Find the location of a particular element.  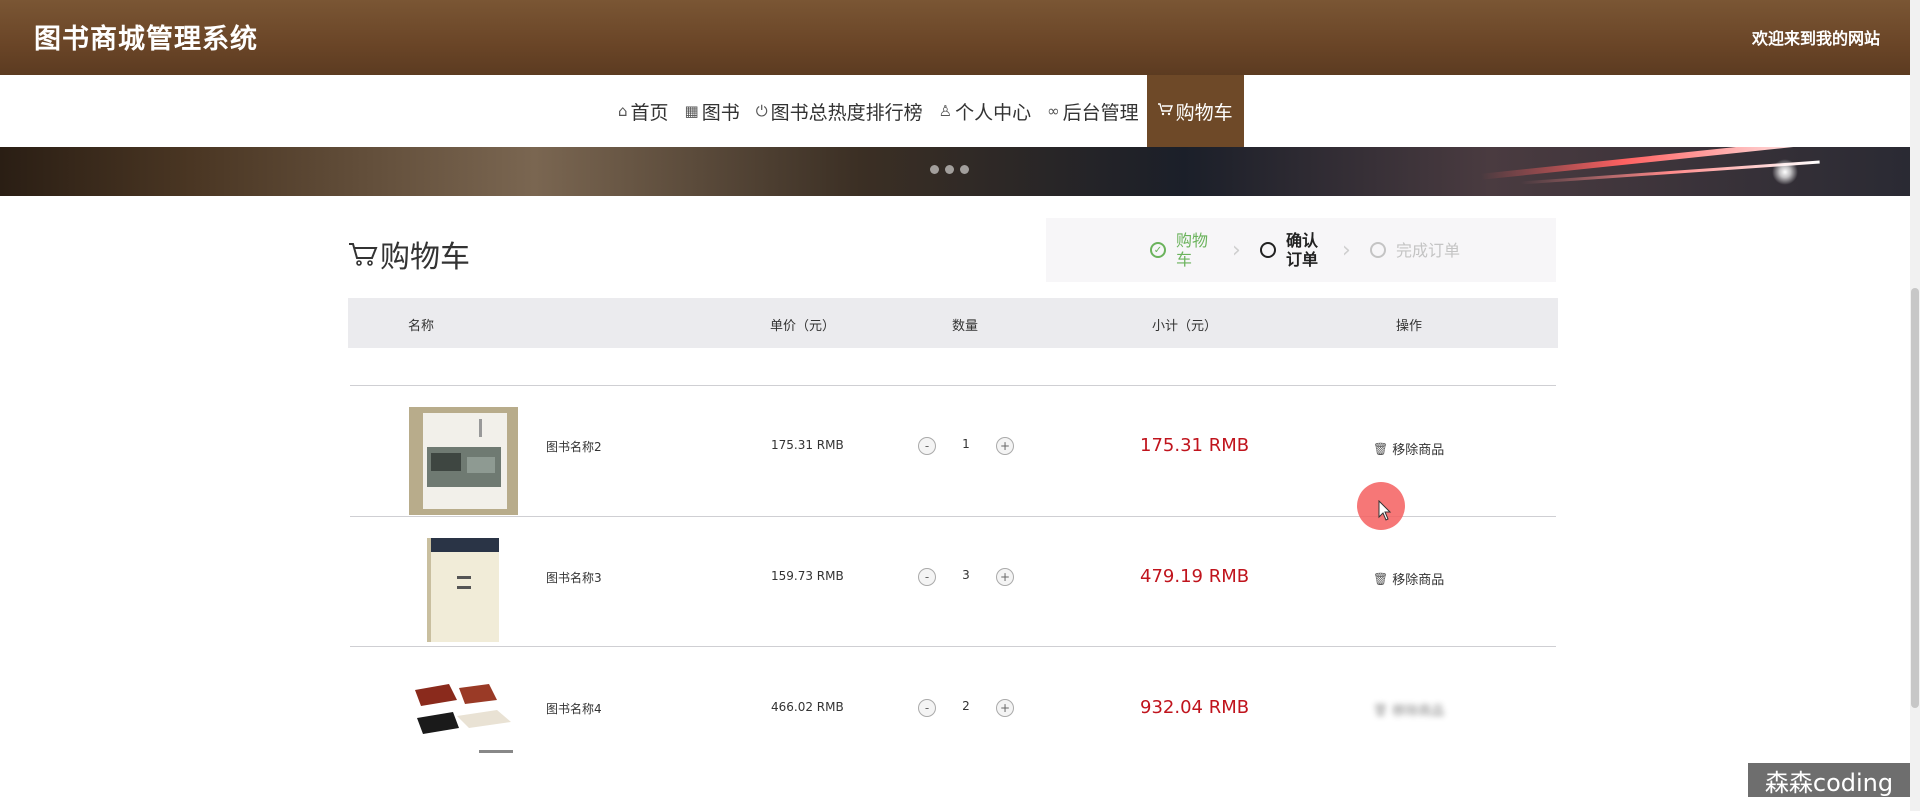

link-icon: ∞ is located at coordinates (1053, 111).